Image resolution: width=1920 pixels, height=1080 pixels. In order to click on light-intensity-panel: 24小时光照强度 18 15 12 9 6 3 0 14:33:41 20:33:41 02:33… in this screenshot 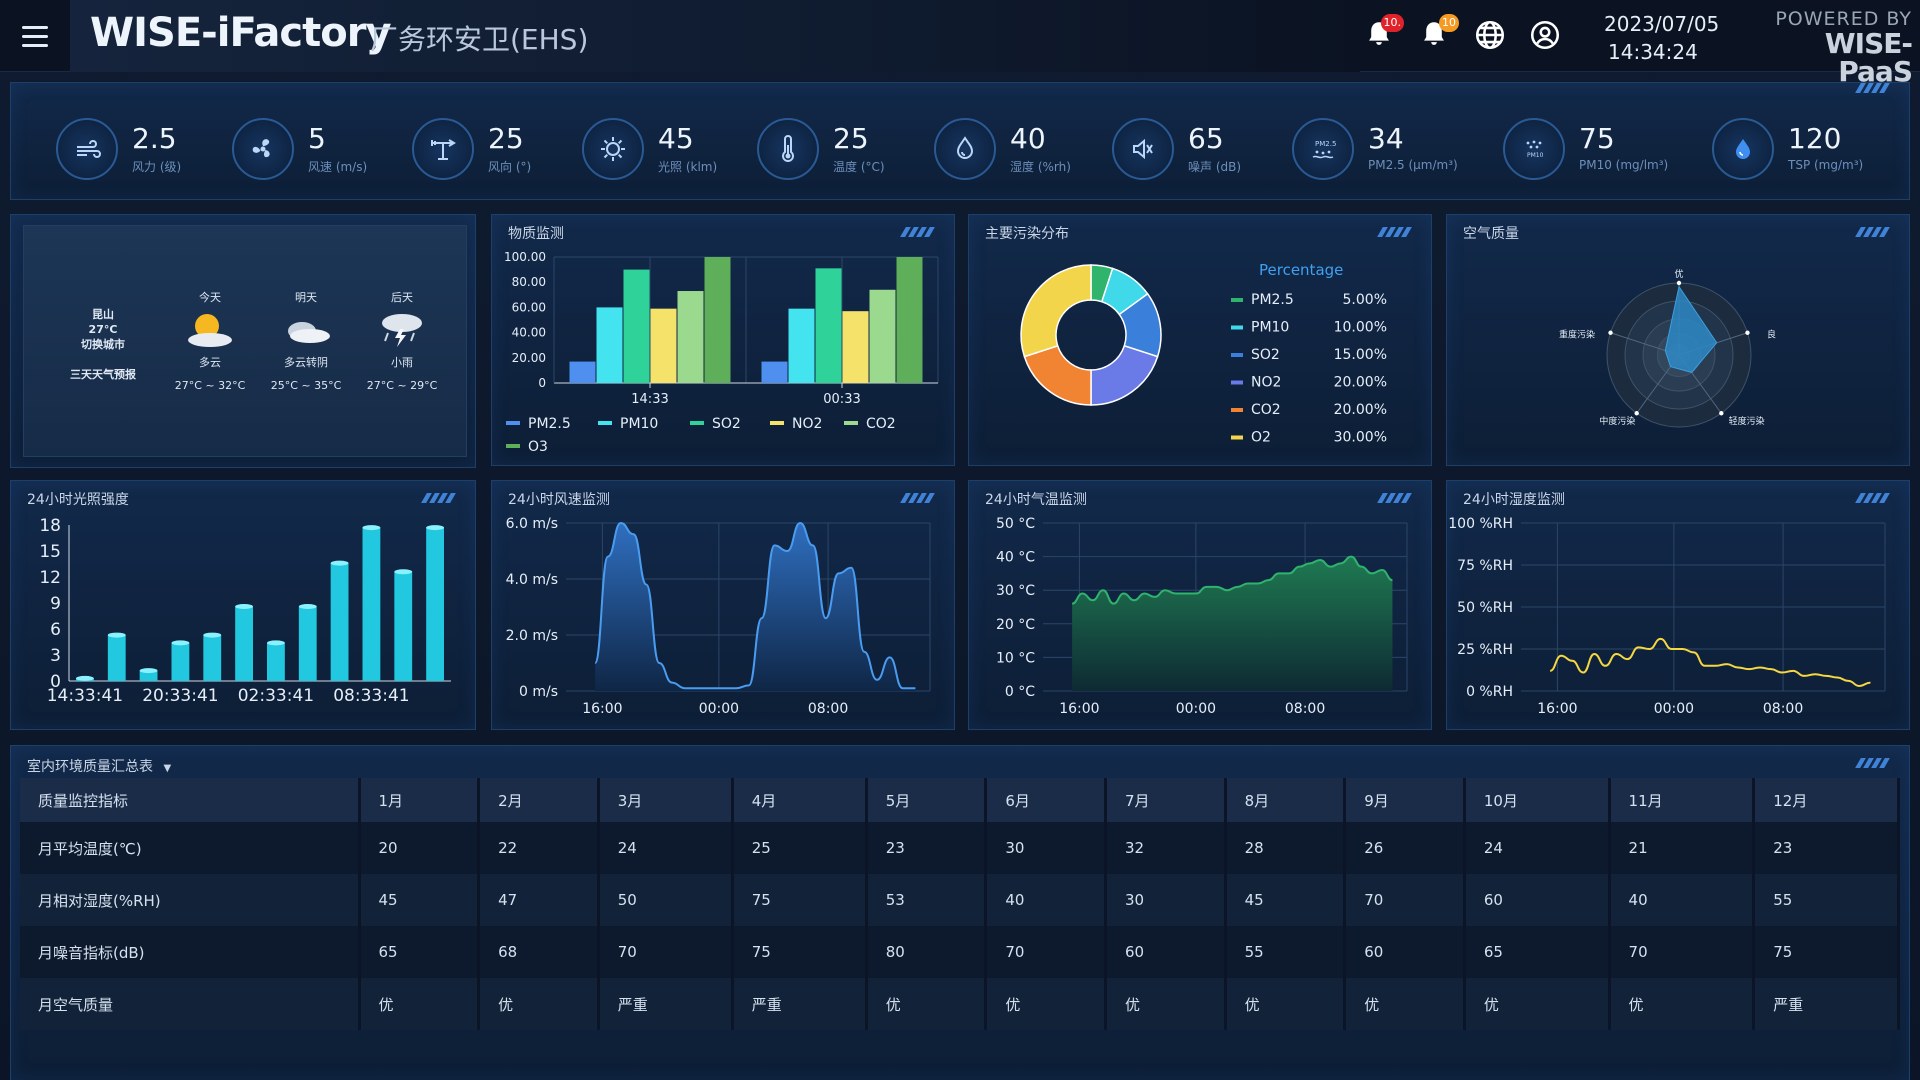, I will do `click(243, 605)`.